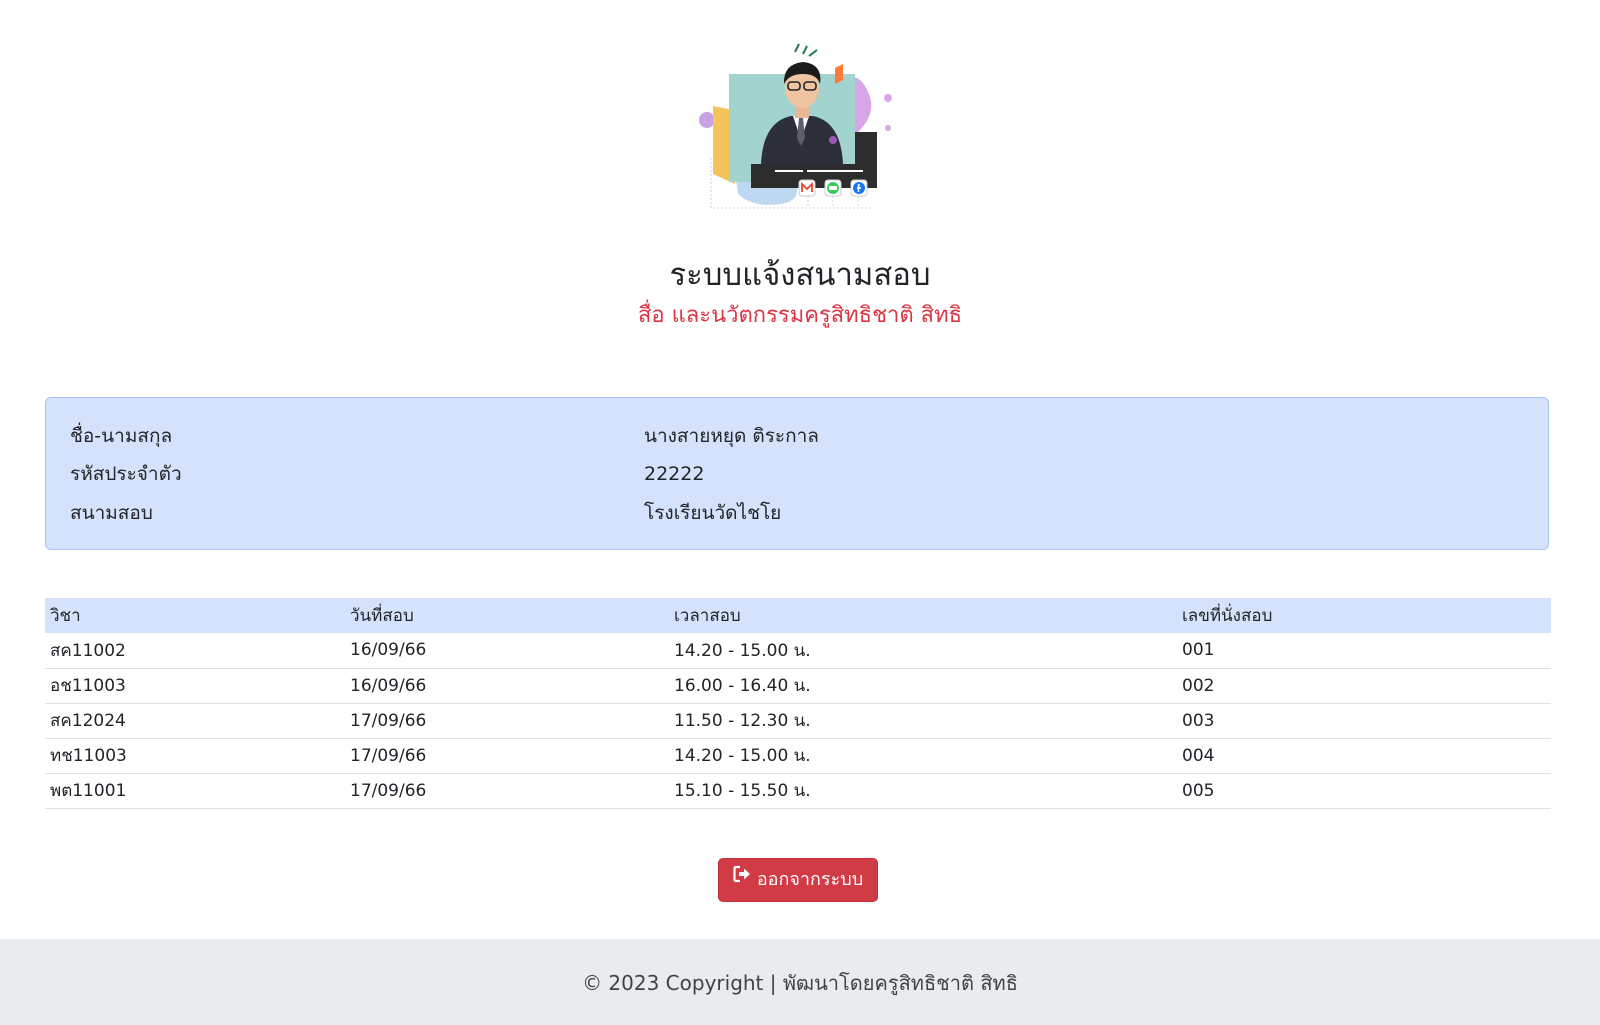 This screenshot has height=1025, width=1600. I want to click on column-header-exam-date: วันที่สอบ, so click(507, 615).